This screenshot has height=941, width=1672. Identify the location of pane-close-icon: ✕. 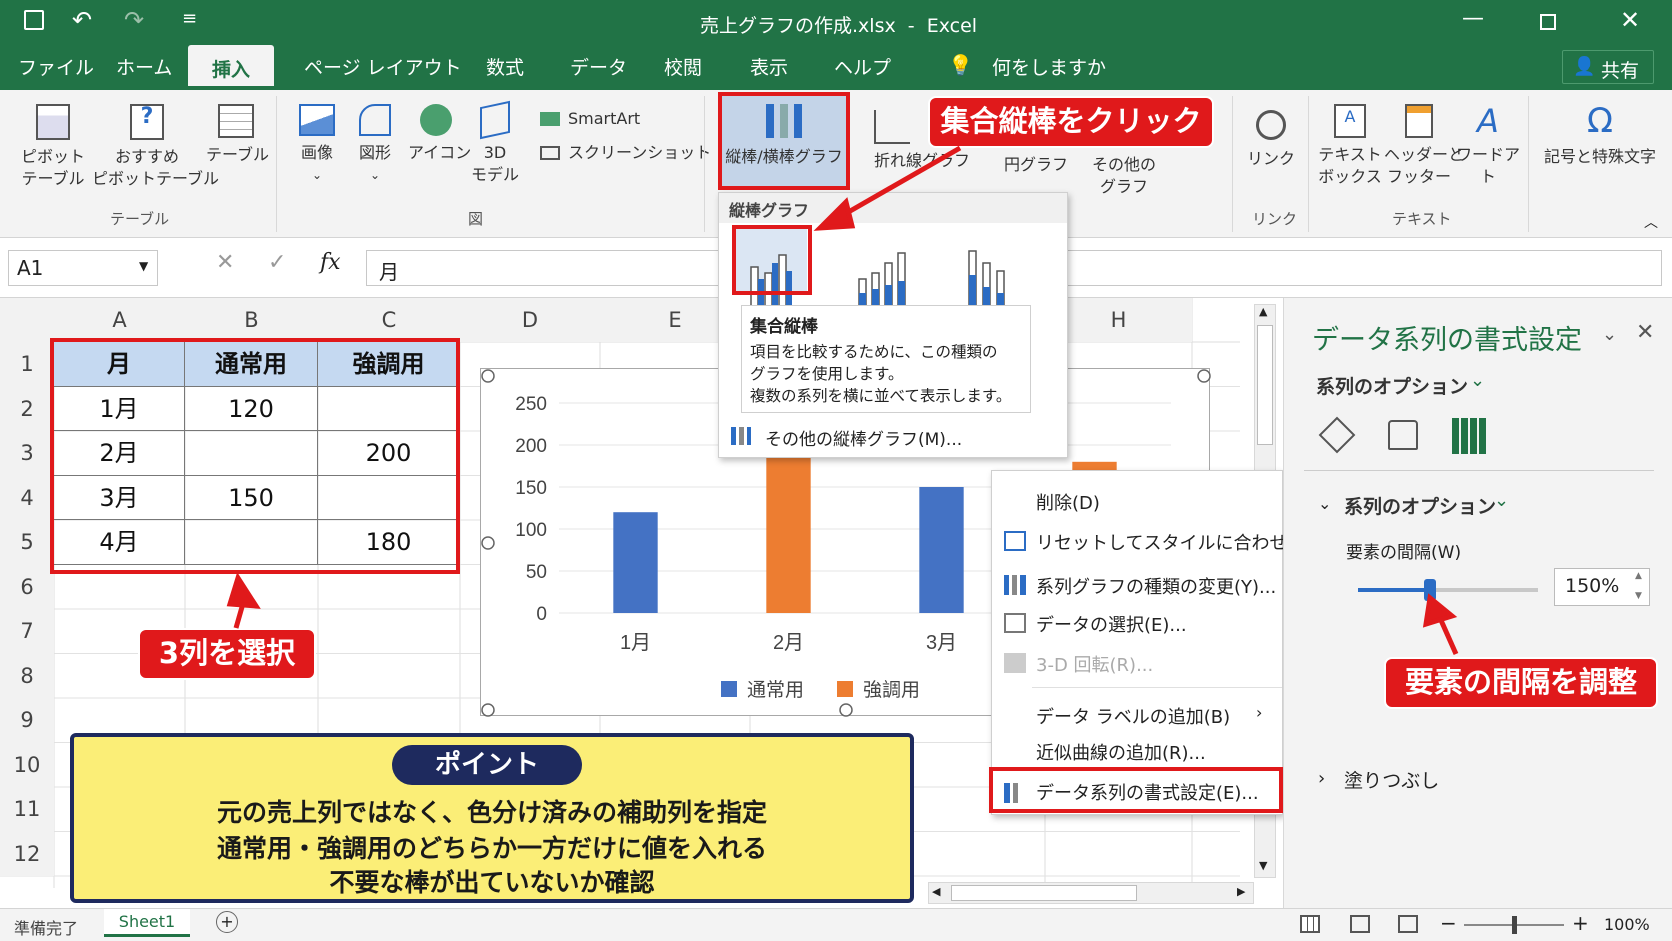
(1645, 332).